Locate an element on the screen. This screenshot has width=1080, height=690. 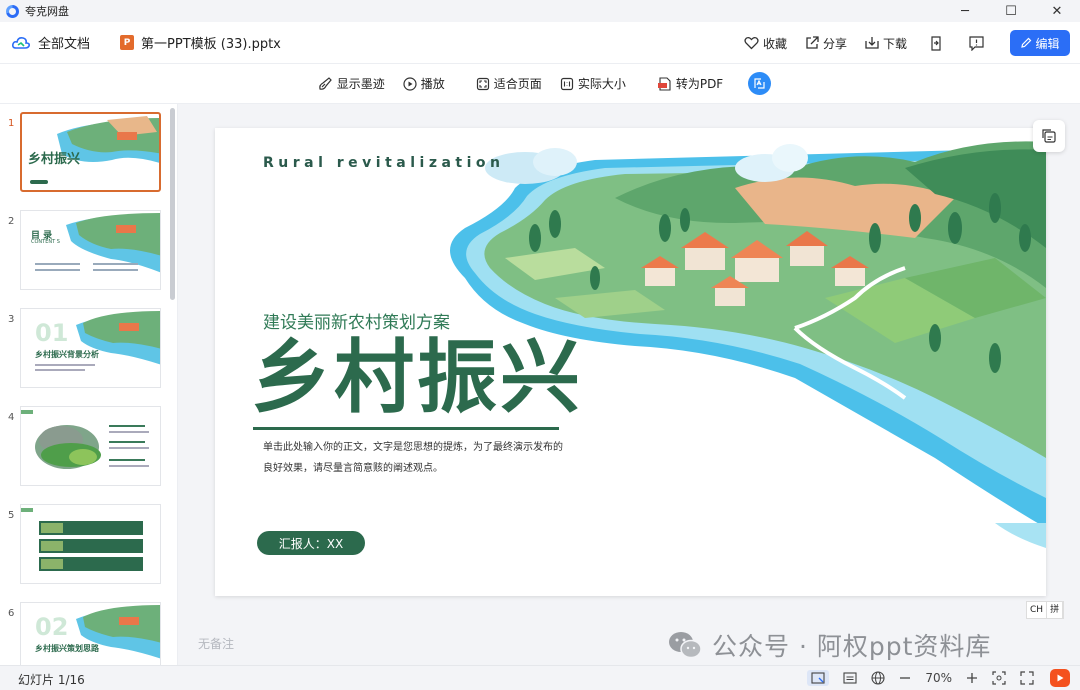
slideshow-play-button is located at coordinates (1060, 678).